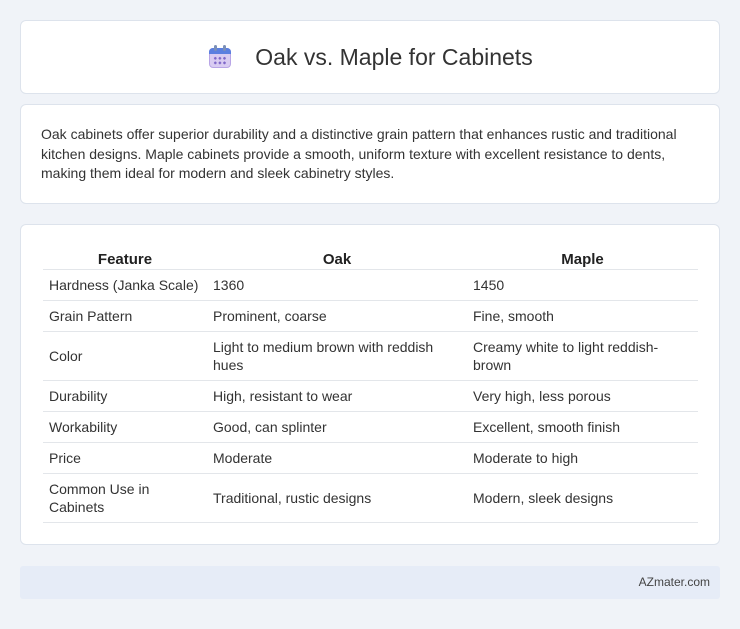 The image size is (740, 629). What do you see at coordinates (125, 458) in the screenshot?
I see `feature-cell: Price` at bounding box center [125, 458].